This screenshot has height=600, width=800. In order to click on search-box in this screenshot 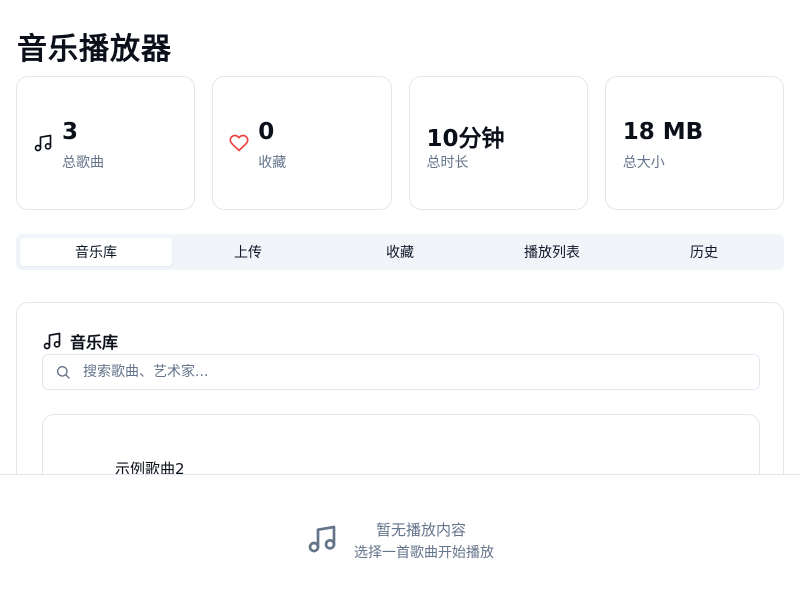, I will do `click(401, 372)`.